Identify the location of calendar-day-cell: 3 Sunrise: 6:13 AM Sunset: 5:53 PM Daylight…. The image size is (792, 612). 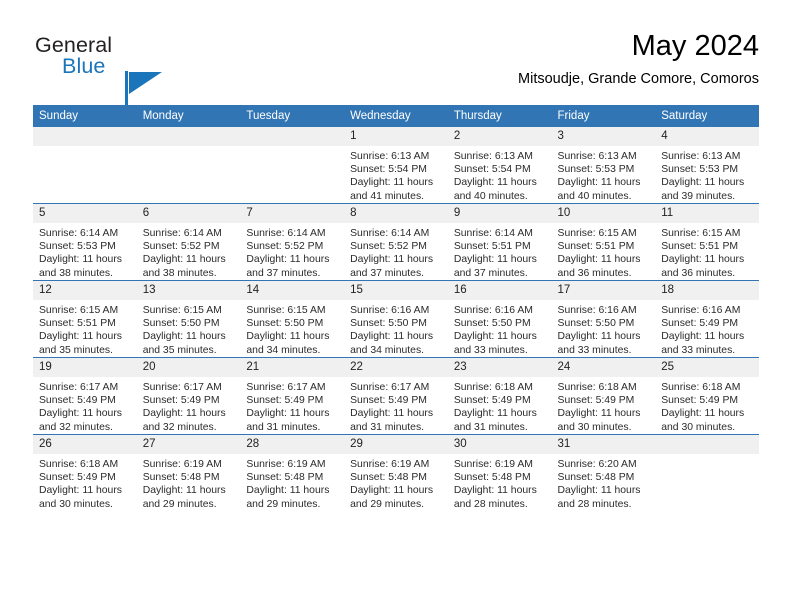
(603, 165).